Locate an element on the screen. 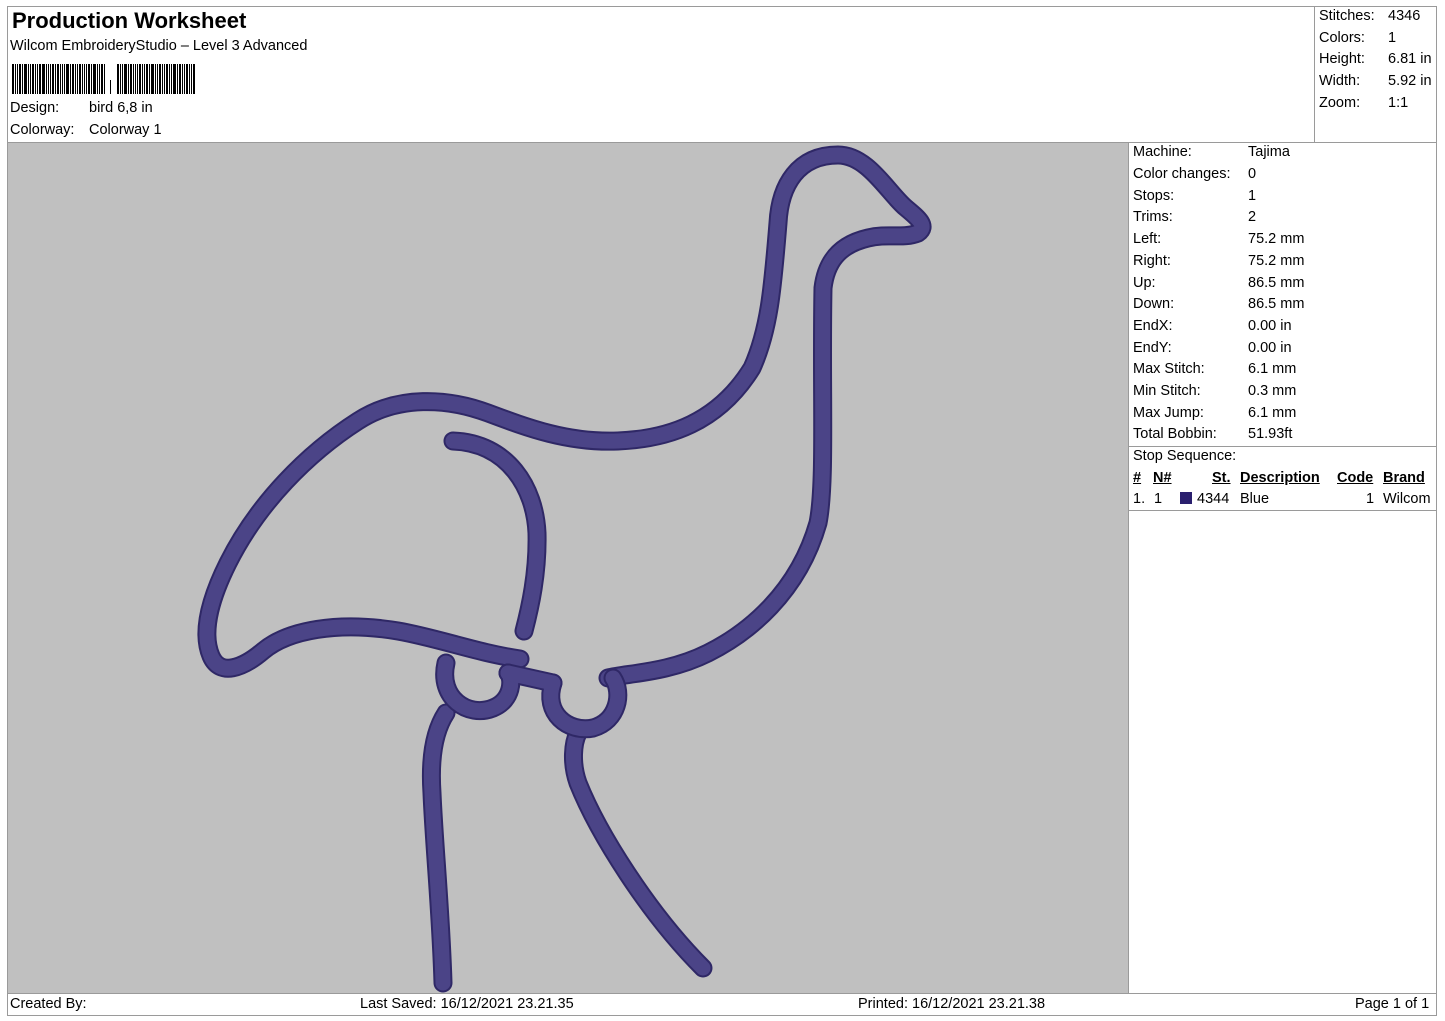 This screenshot has width=1445, height=1021. info-label: Machine: is located at coordinates (1162, 152).